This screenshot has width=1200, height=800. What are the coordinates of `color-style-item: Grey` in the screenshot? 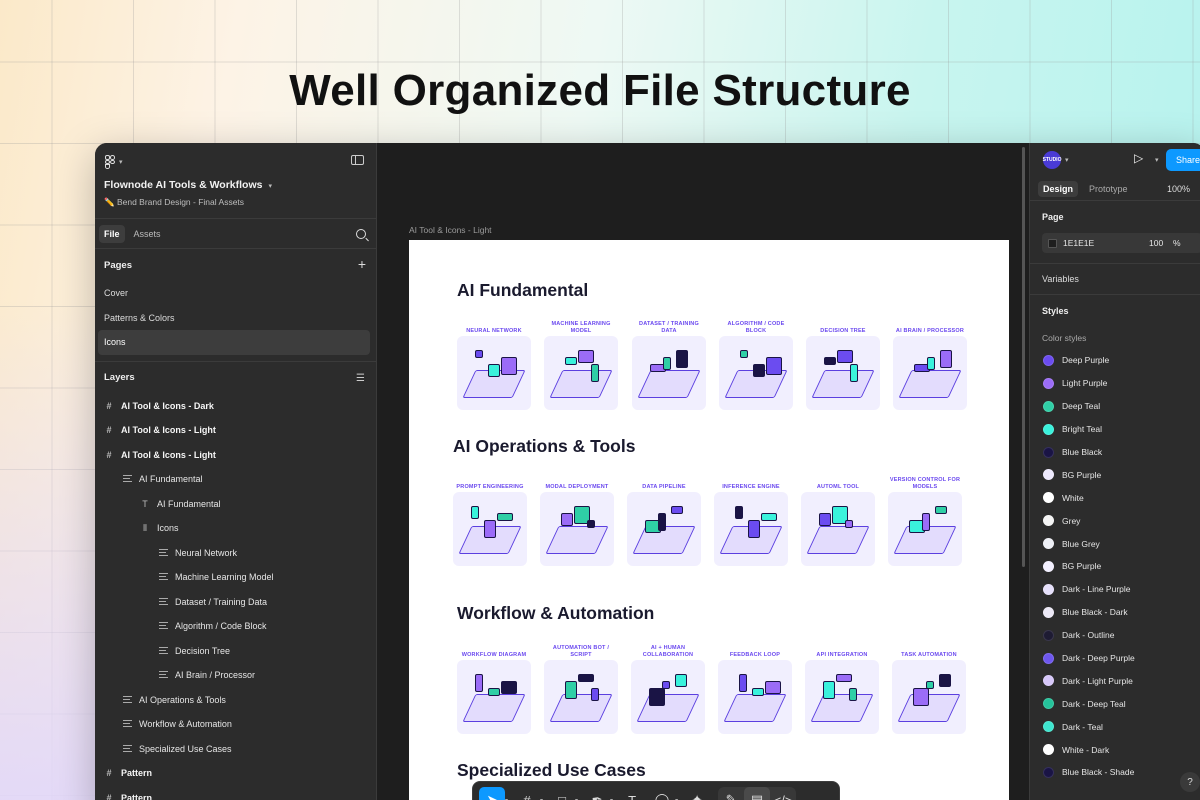 It's located at (1115, 520).